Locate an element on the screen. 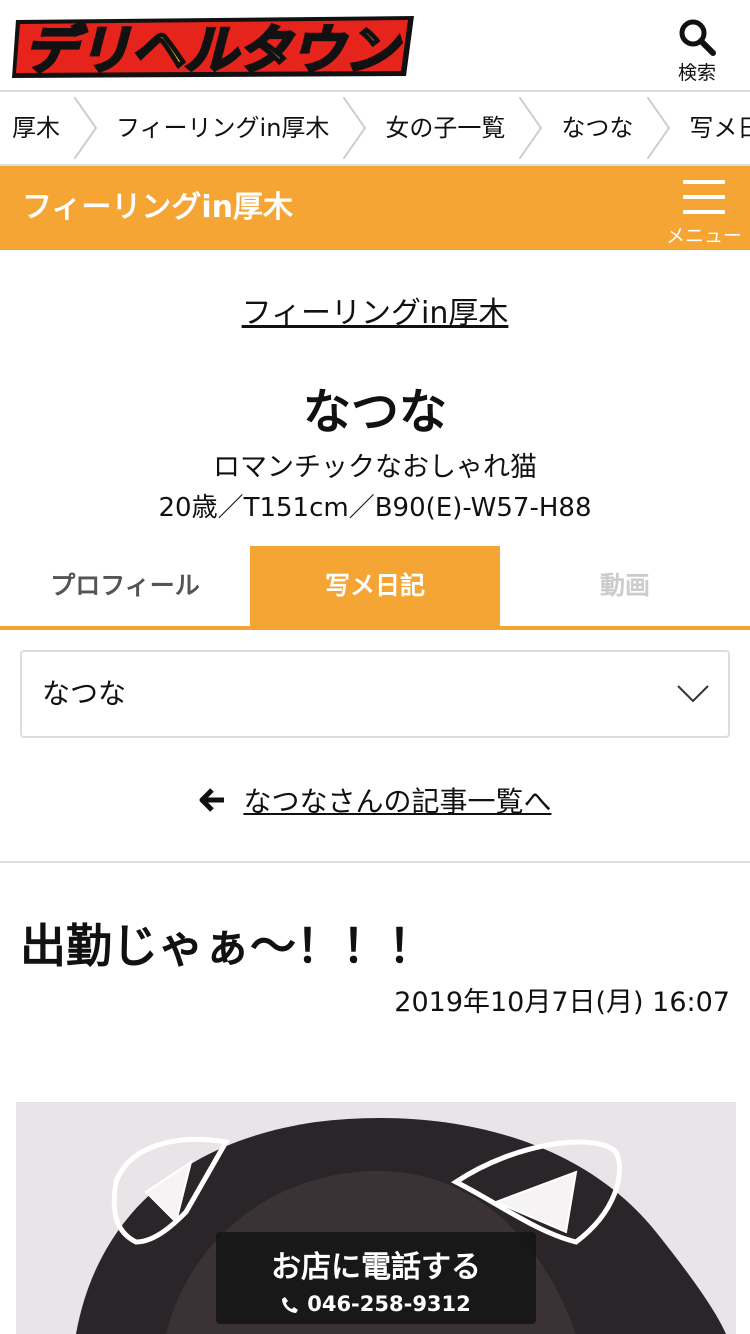  article-date: 2019年10月7日(月) 16:07 is located at coordinates (562, 1002).